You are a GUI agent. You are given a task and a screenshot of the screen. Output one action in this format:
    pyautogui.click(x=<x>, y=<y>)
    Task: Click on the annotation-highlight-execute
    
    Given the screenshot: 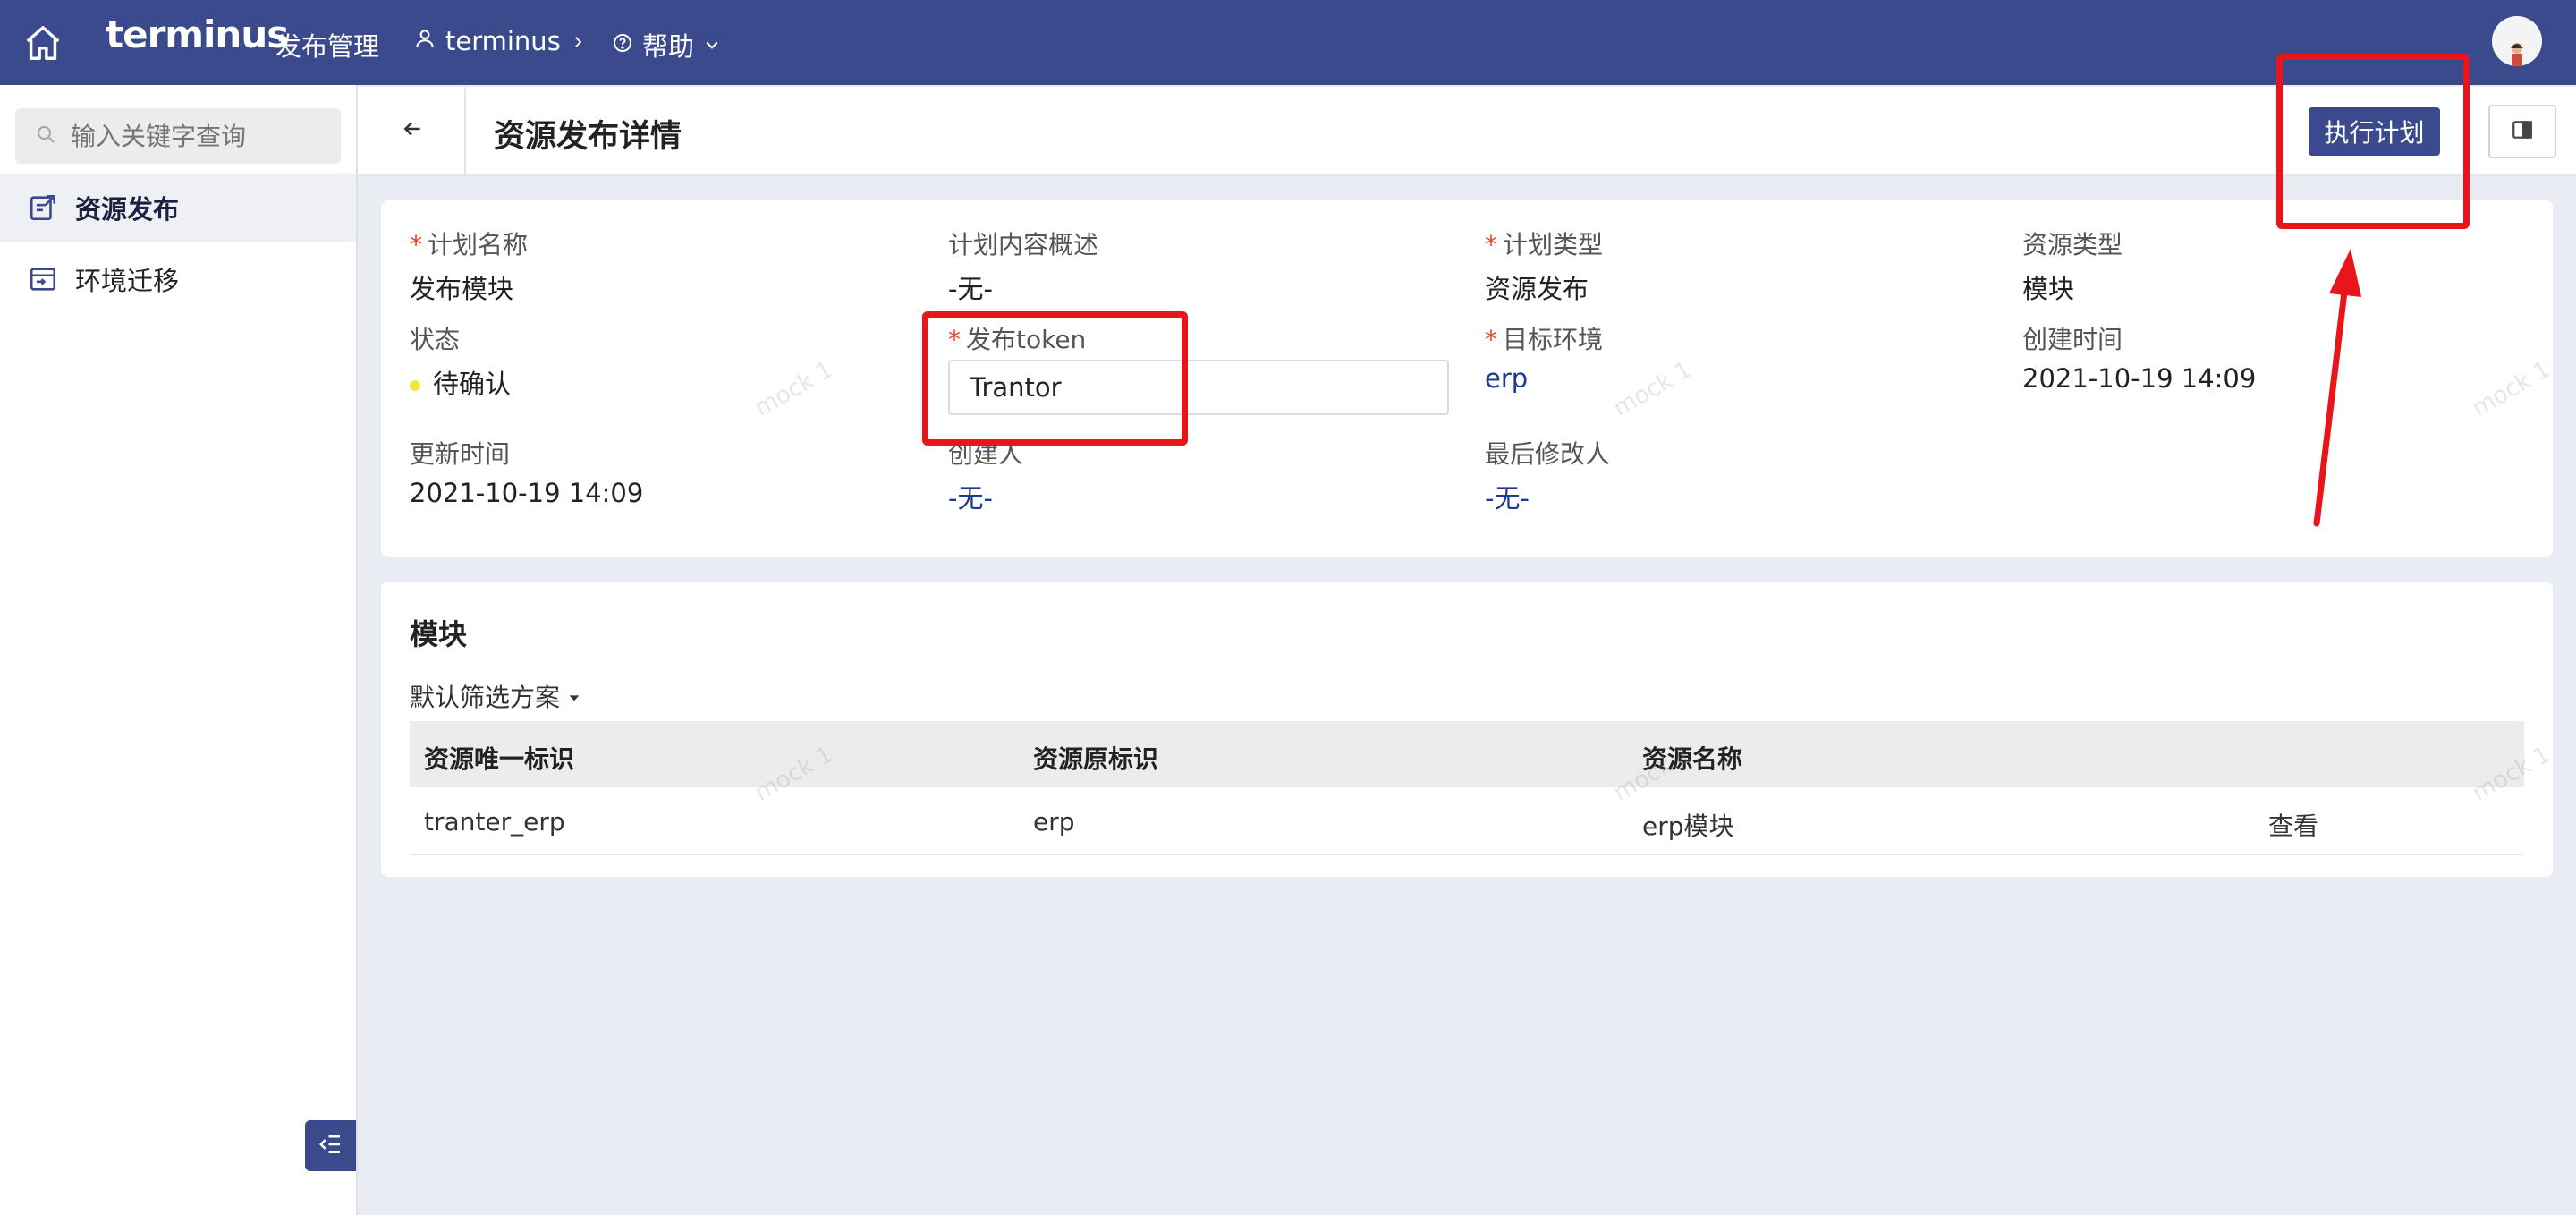 What is the action you would take?
    pyautogui.click(x=2373, y=142)
    